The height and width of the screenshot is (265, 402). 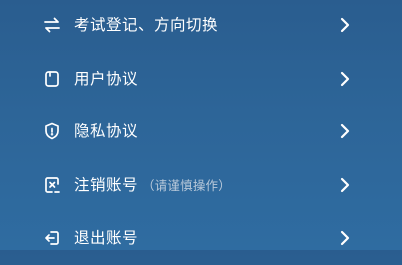 What do you see at coordinates (52, 238) in the screenshot?
I see `logout-icon` at bounding box center [52, 238].